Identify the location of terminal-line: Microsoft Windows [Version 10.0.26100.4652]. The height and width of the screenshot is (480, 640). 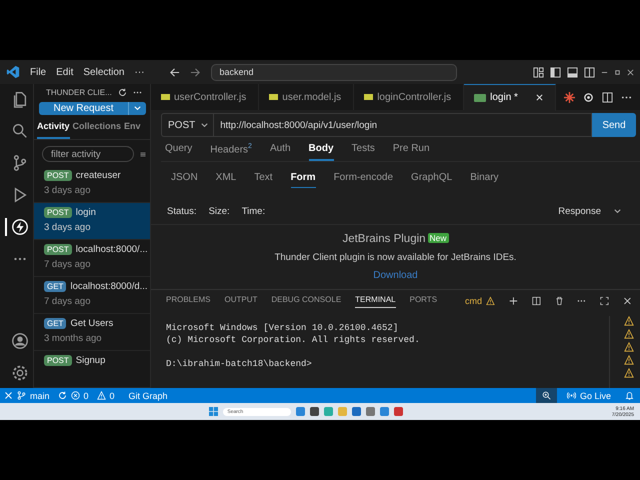
(282, 328).